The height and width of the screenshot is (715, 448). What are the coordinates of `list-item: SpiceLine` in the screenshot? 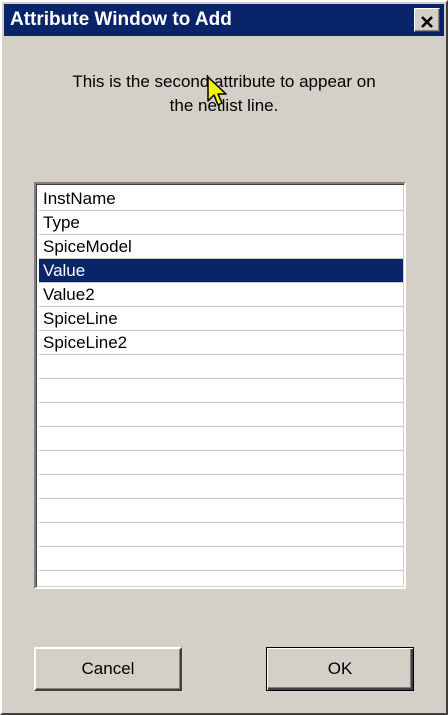 It's located at (221, 319).